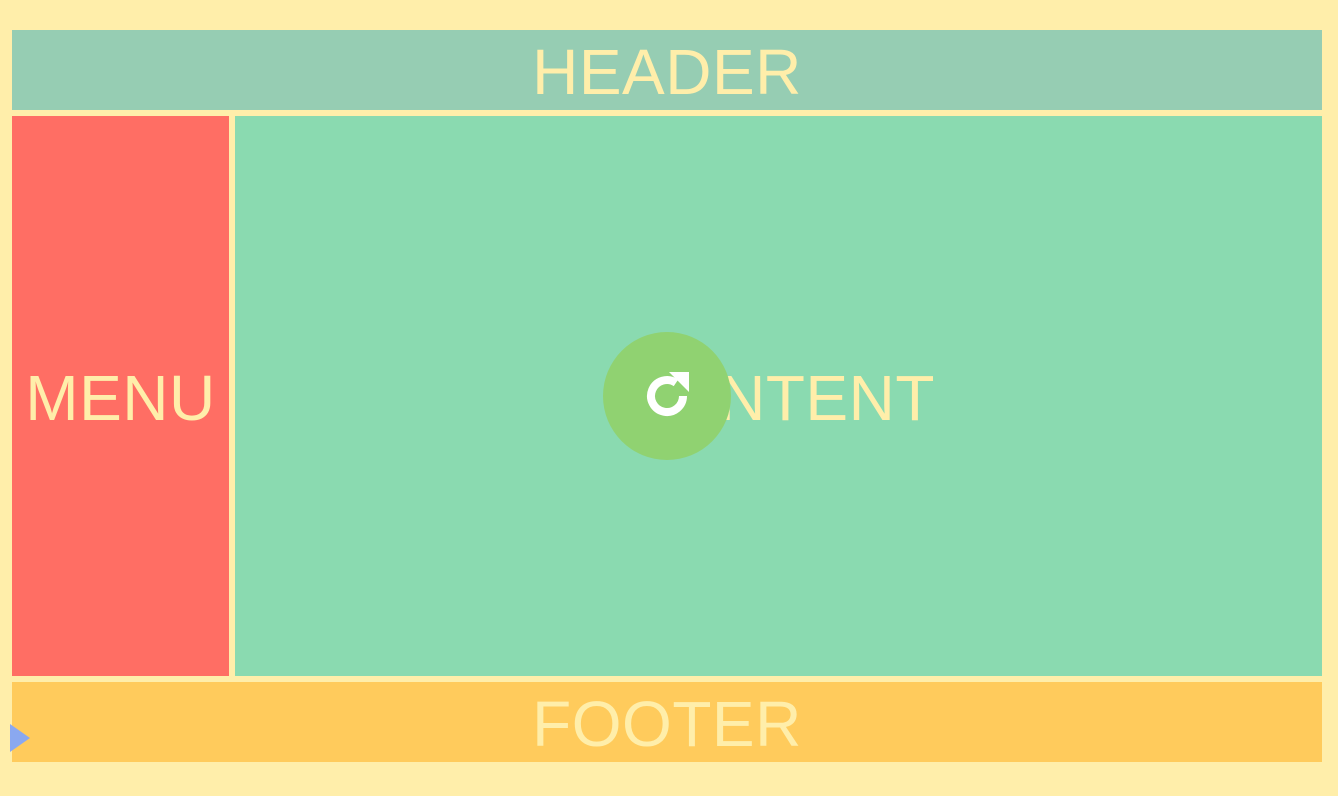  I want to click on header-label: HEADER, so click(667, 72).